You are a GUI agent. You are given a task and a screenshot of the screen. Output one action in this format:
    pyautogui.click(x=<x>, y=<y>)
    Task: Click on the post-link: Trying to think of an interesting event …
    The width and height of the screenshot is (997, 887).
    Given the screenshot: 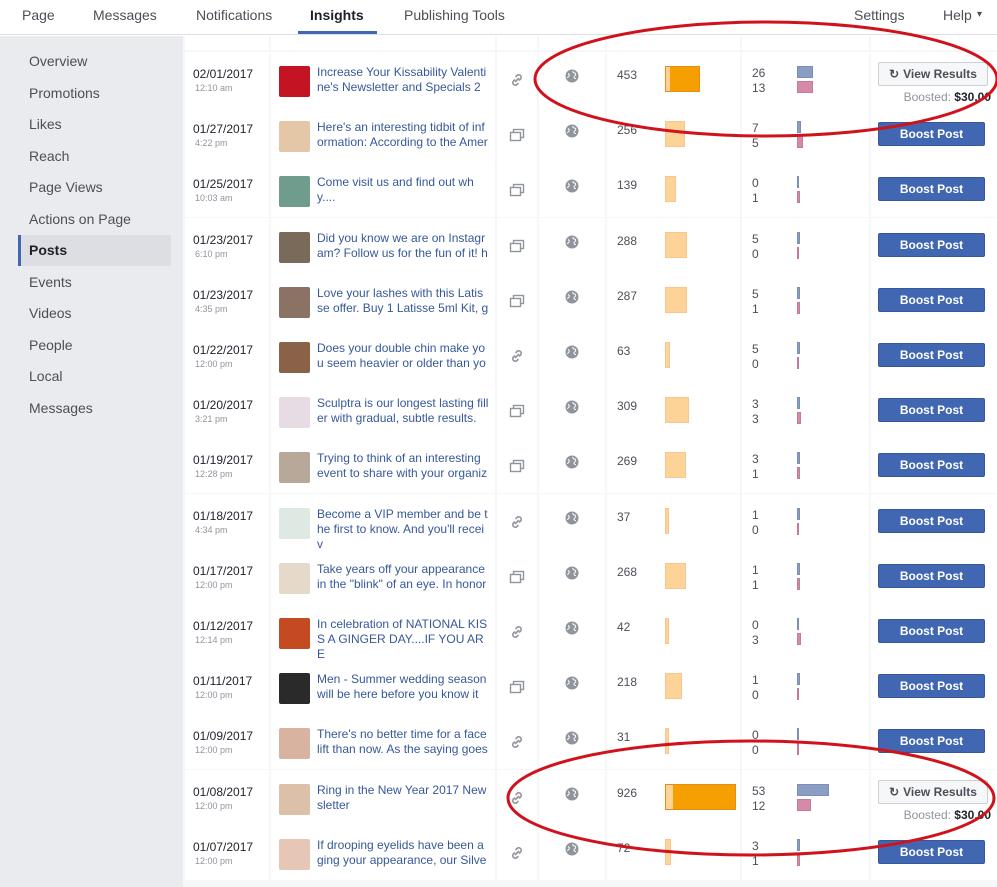 What is the action you would take?
    pyautogui.click(x=403, y=466)
    